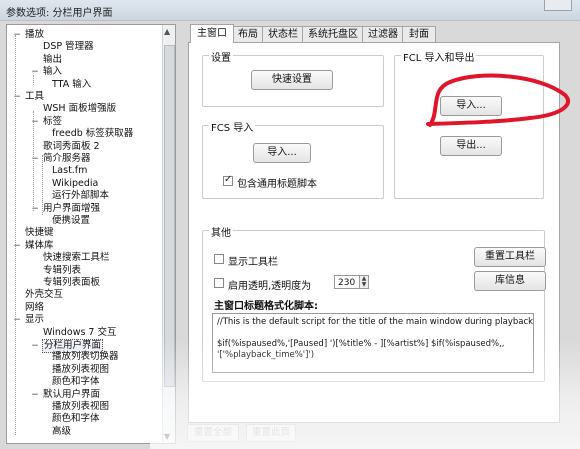 This screenshot has width=580, height=449. What do you see at coordinates (248, 34) in the screenshot?
I see `tab-layout: 布局` at bounding box center [248, 34].